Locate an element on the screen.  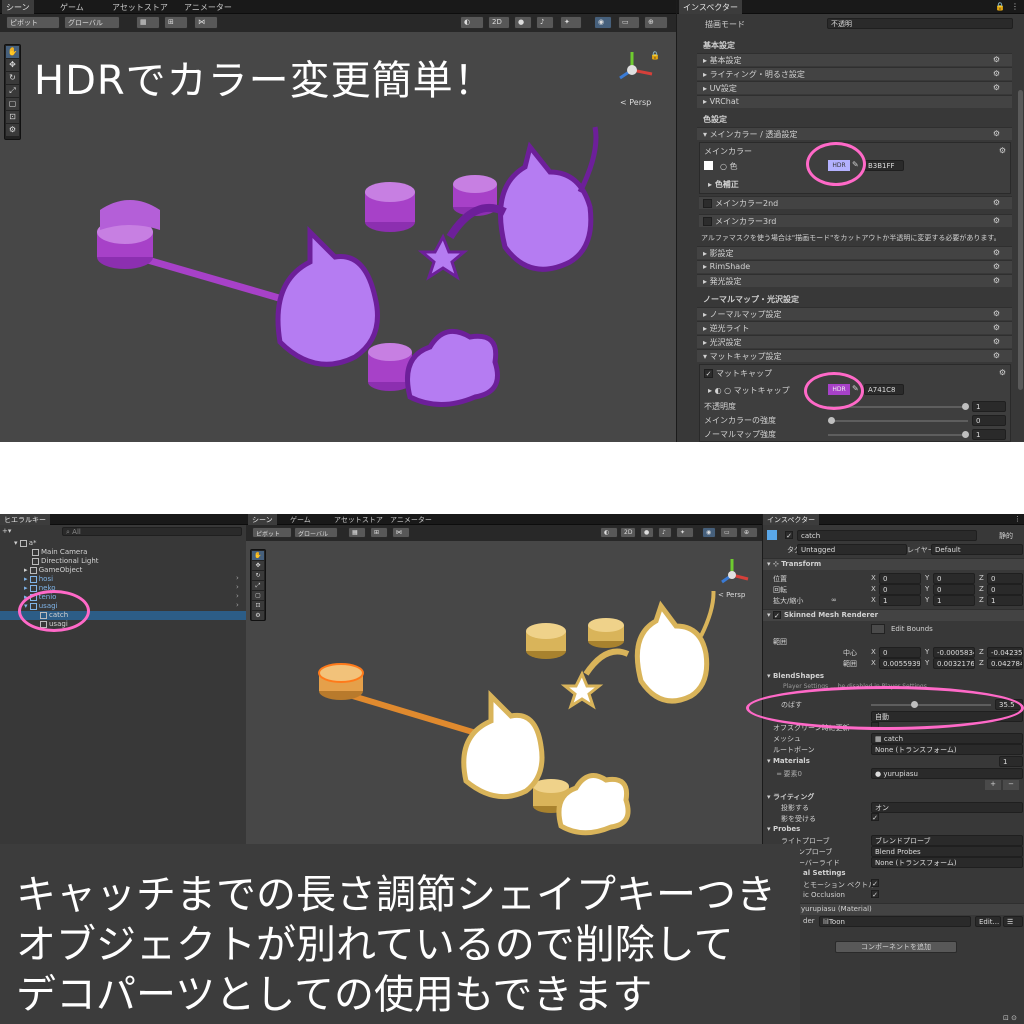
tab-scene: シーン is located at coordinates (262, 519).